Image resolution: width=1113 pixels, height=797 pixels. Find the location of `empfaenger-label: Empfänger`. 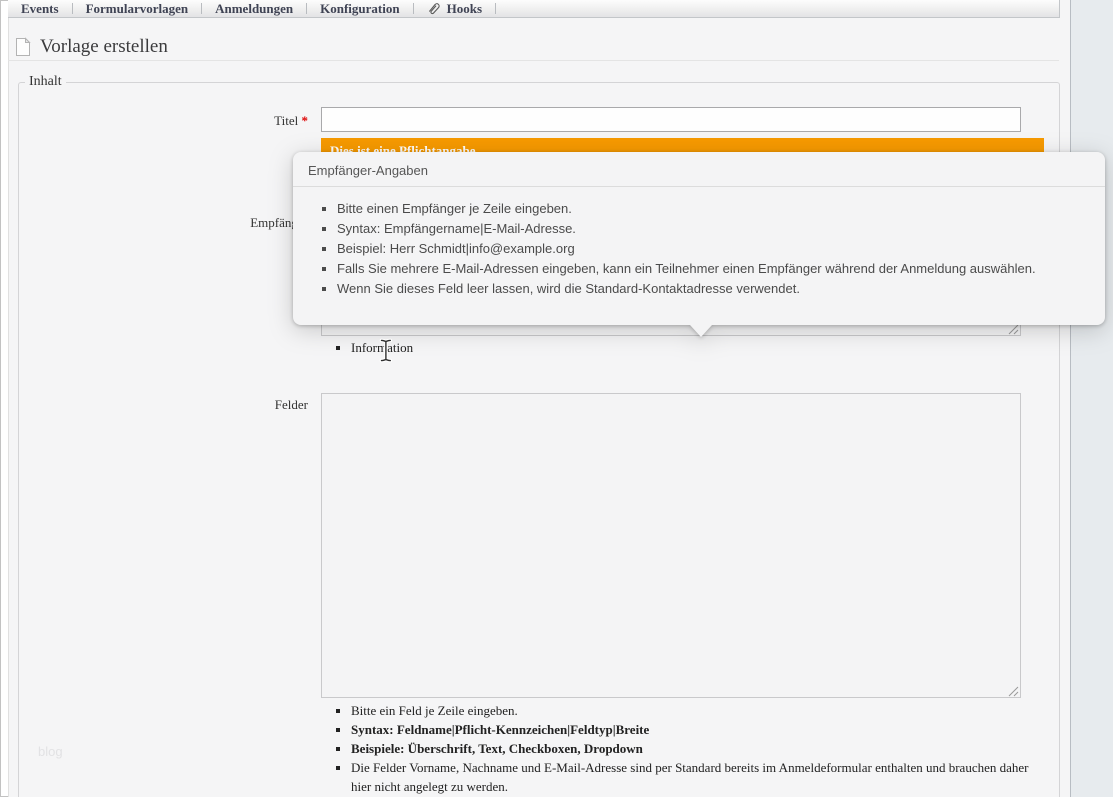

empfaenger-label: Empfänger is located at coordinates (279, 222).